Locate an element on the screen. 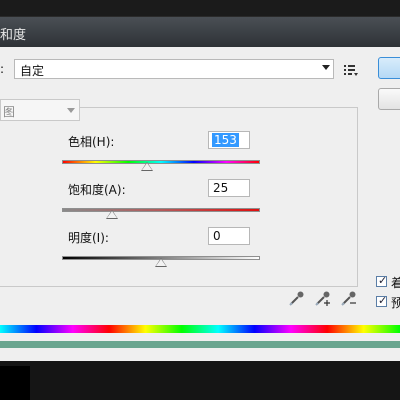  workspace-bottom-inset is located at coordinates (15, 383).